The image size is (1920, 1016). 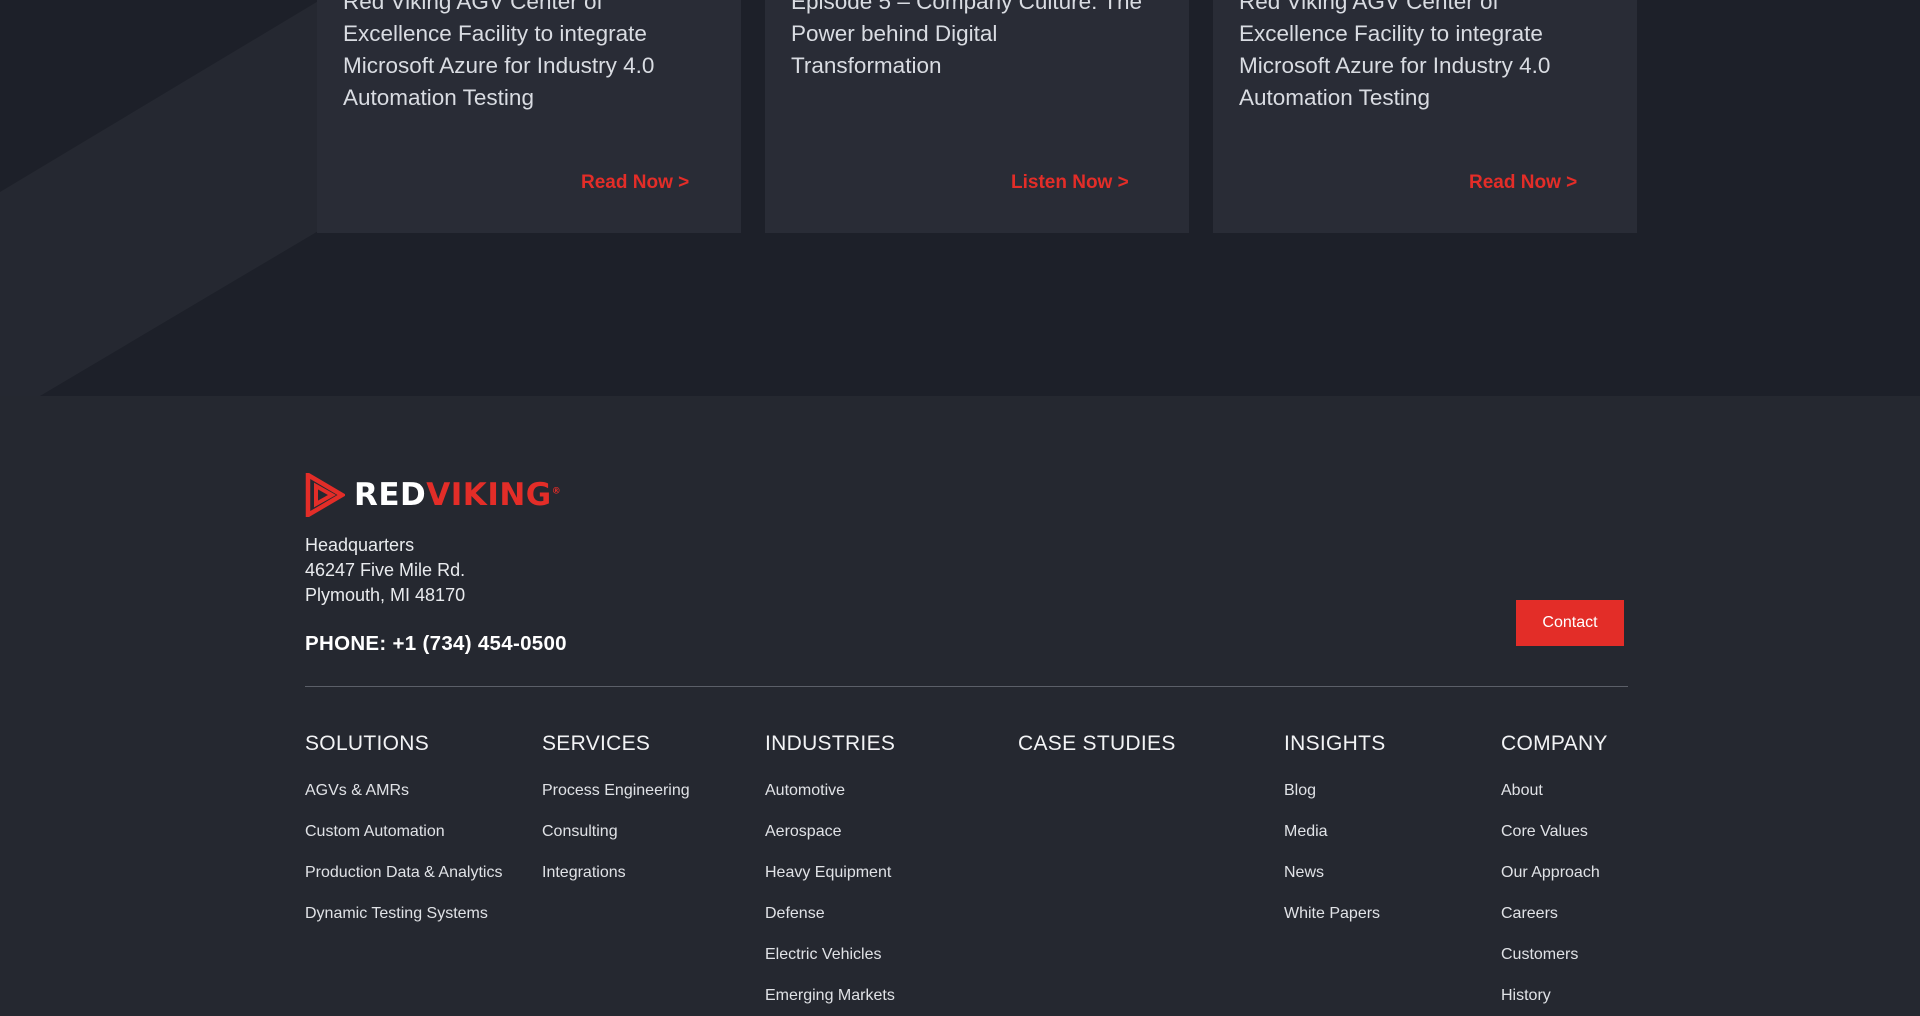 I want to click on footer-link: Blog, so click(x=1335, y=790).